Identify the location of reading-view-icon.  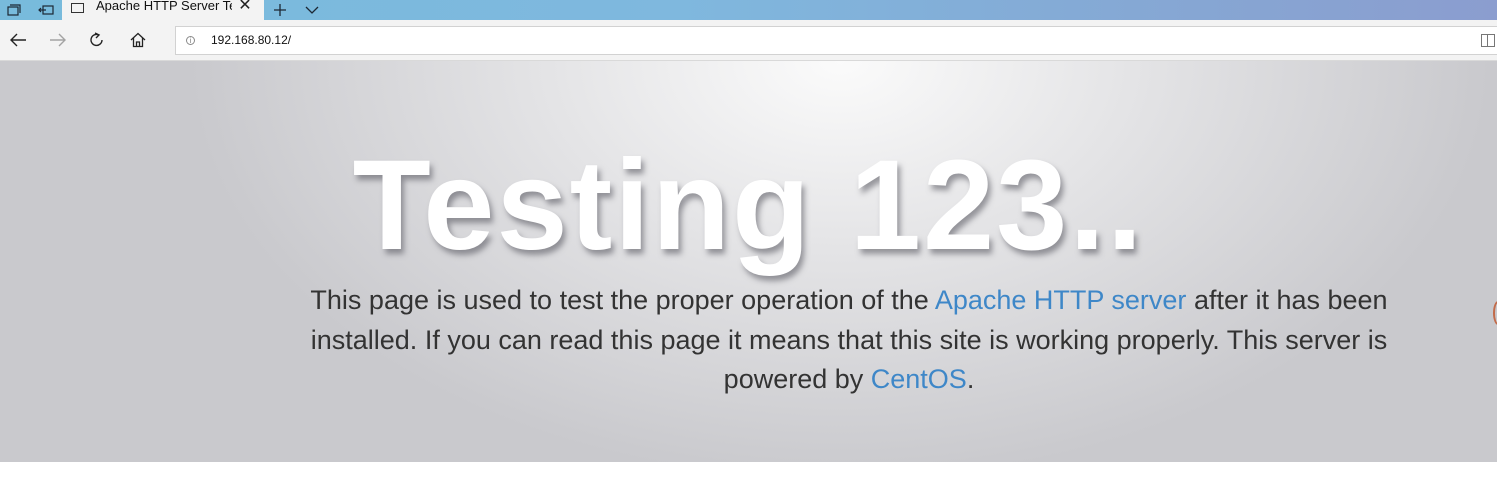
(1488, 40).